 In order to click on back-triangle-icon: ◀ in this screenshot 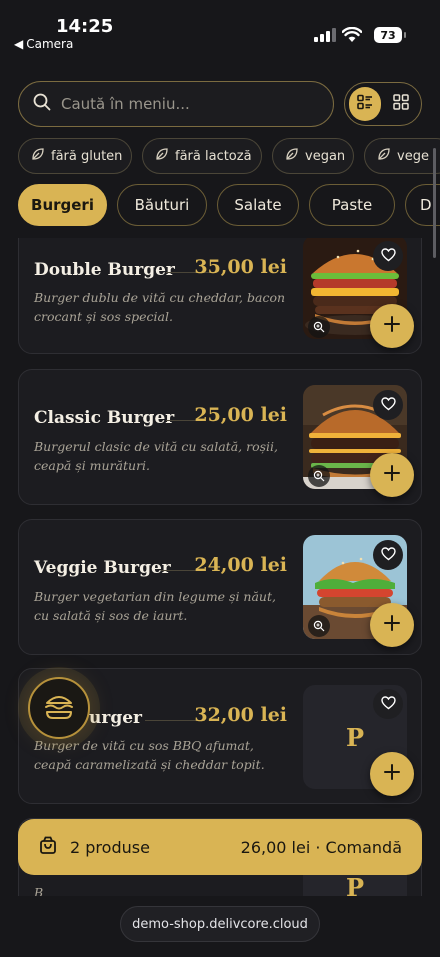, I will do `click(19, 44)`.